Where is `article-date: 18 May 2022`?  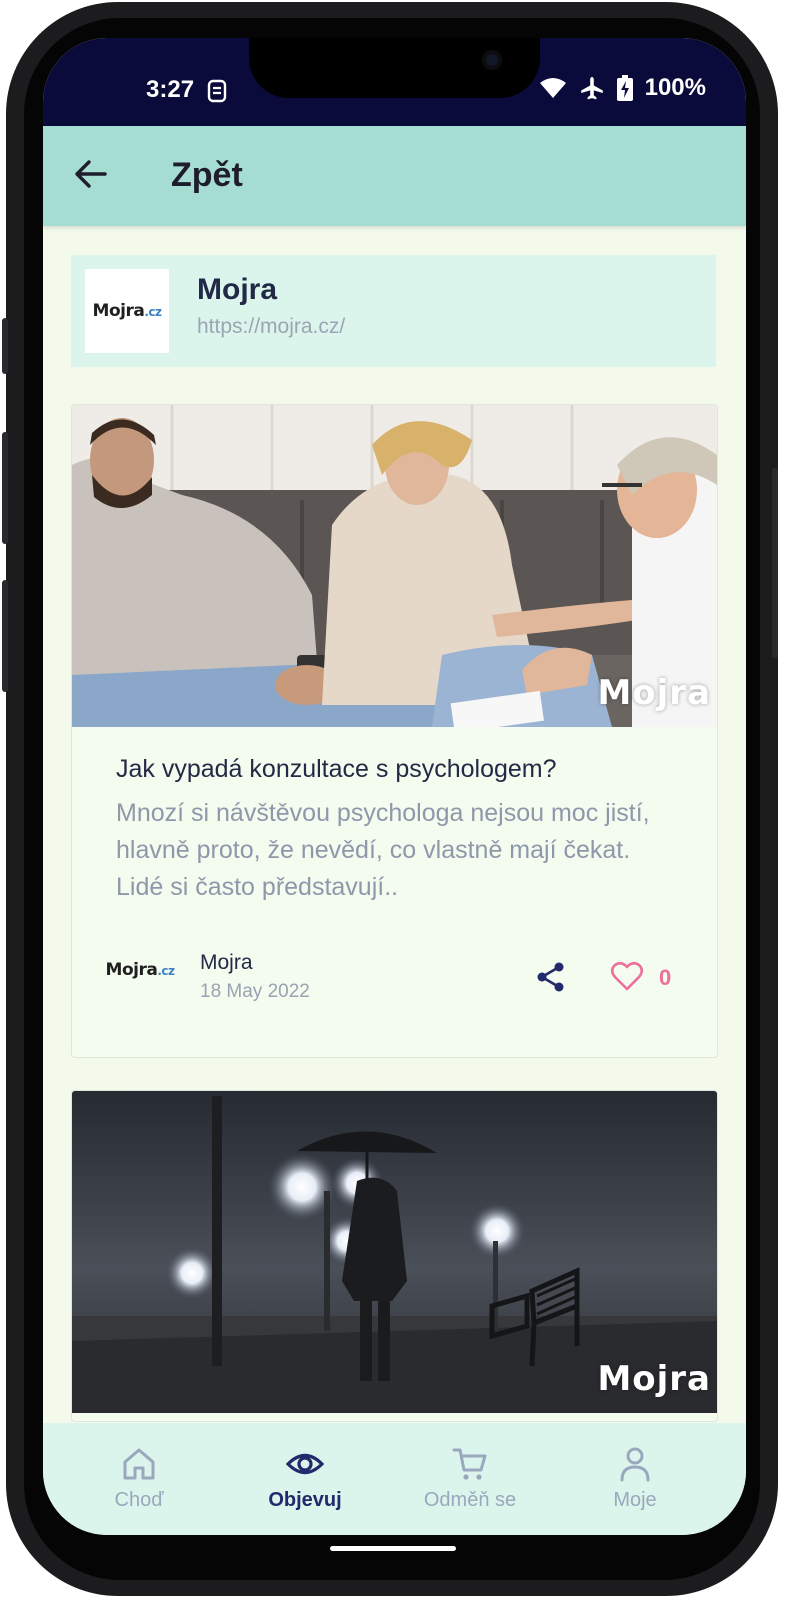 article-date: 18 May 2022 is located at coordinates (255, 991).